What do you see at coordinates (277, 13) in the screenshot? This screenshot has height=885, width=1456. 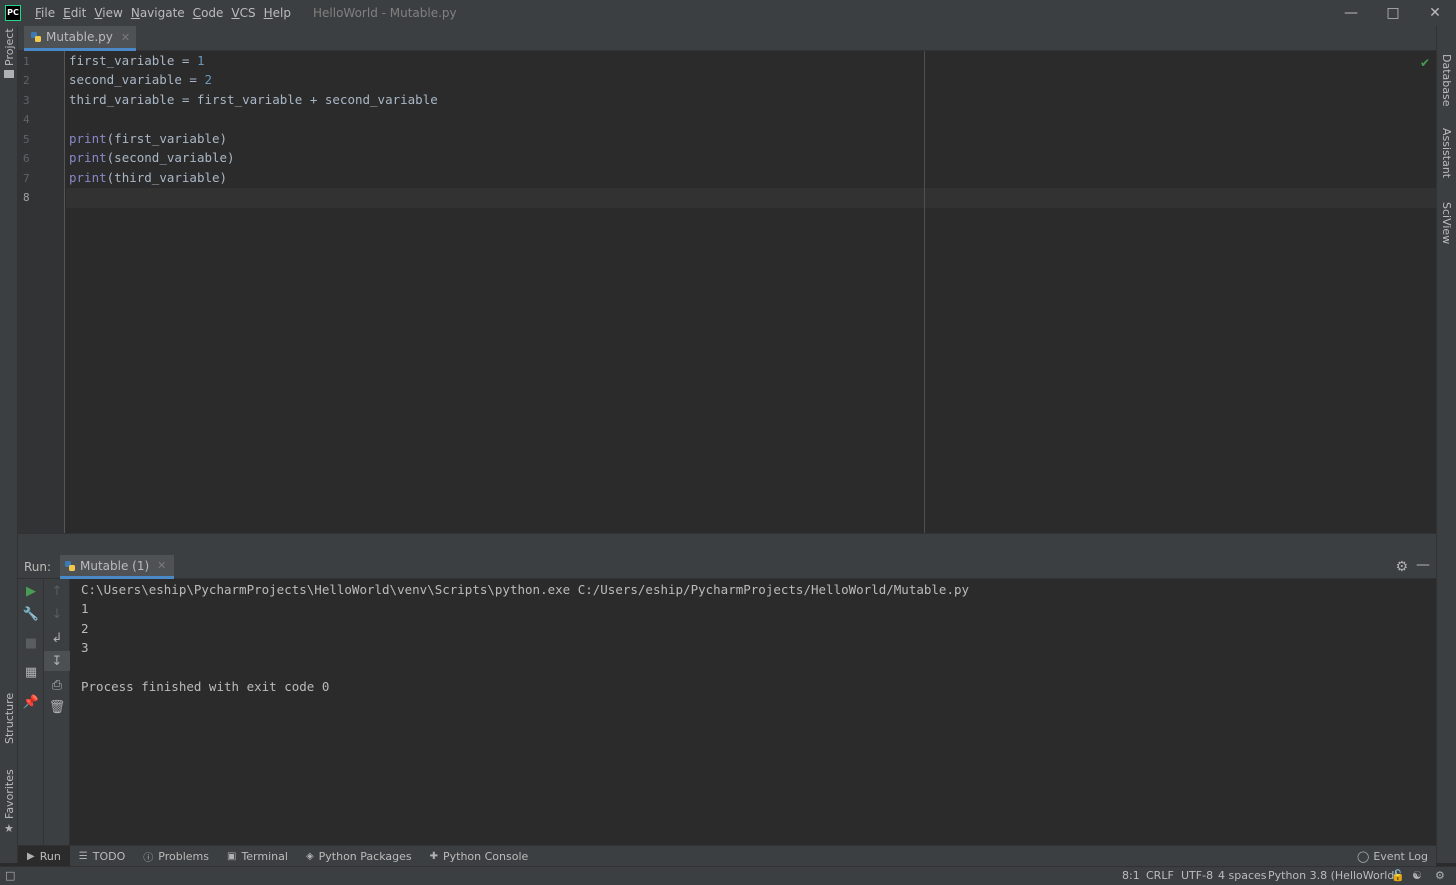 I see `menu-help: Help` at bounding box center [277, 13].